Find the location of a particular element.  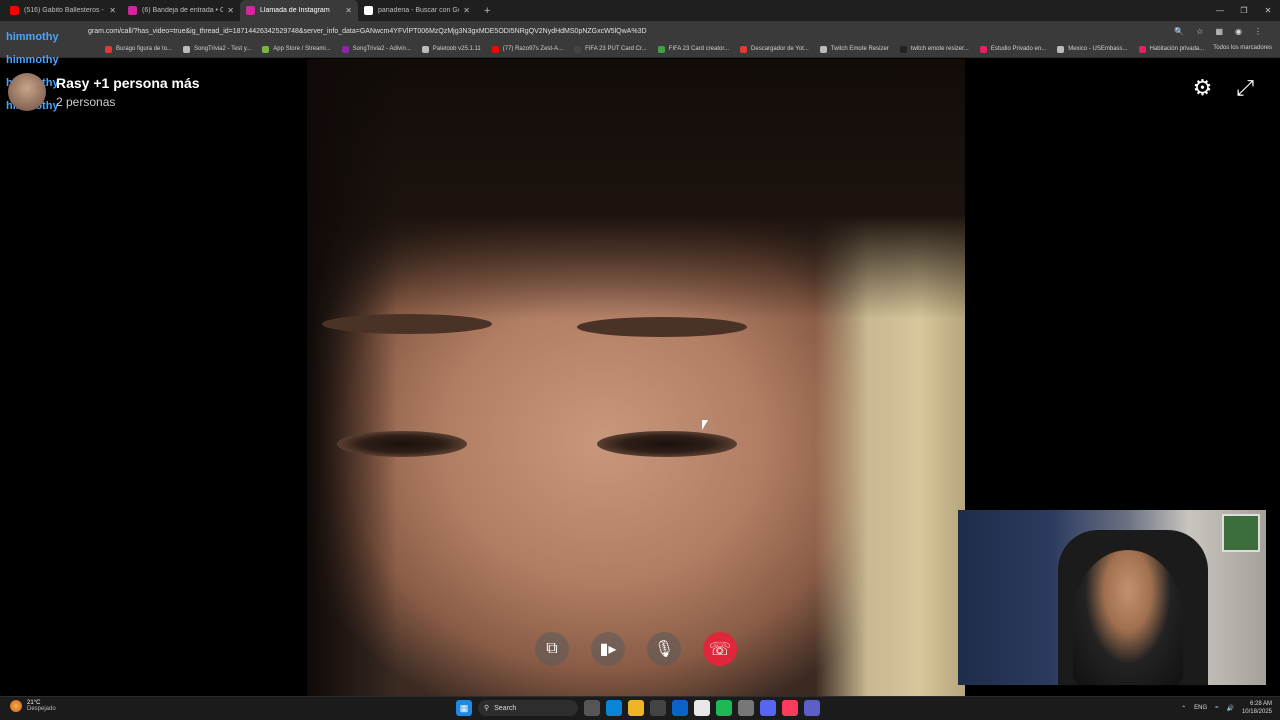

file-explorer-icon is located at coordinates (636, 708).